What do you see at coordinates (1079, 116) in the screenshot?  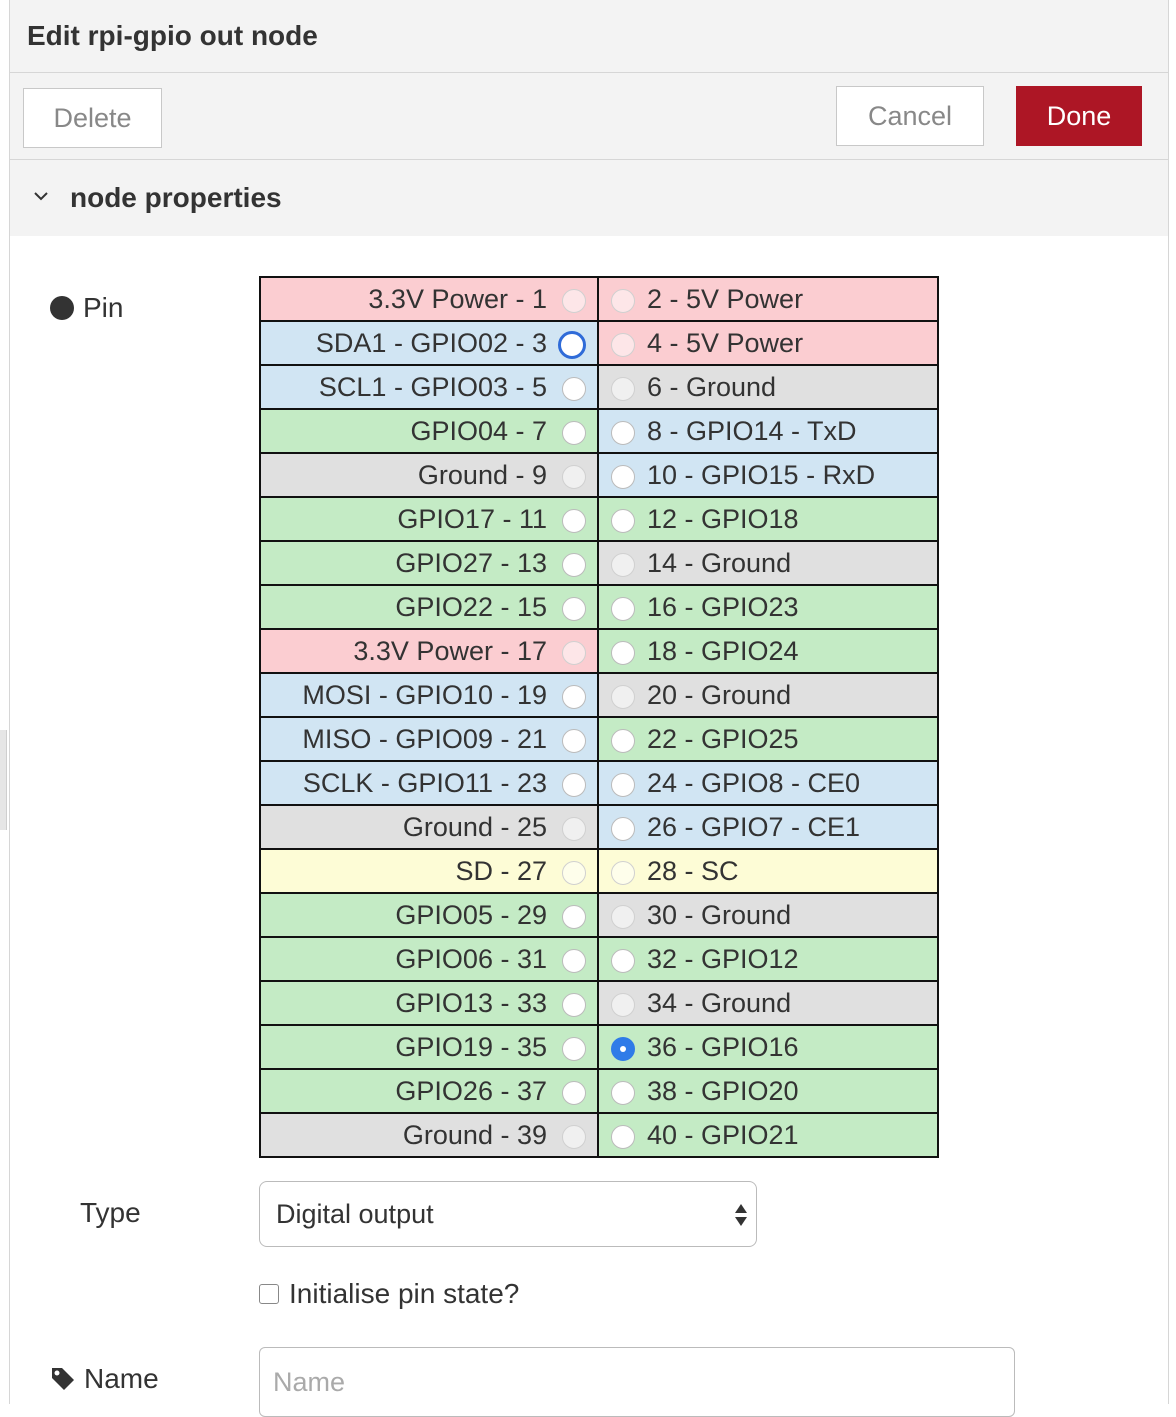 I see `done-button: Done` at bounding box center [1079, 116].